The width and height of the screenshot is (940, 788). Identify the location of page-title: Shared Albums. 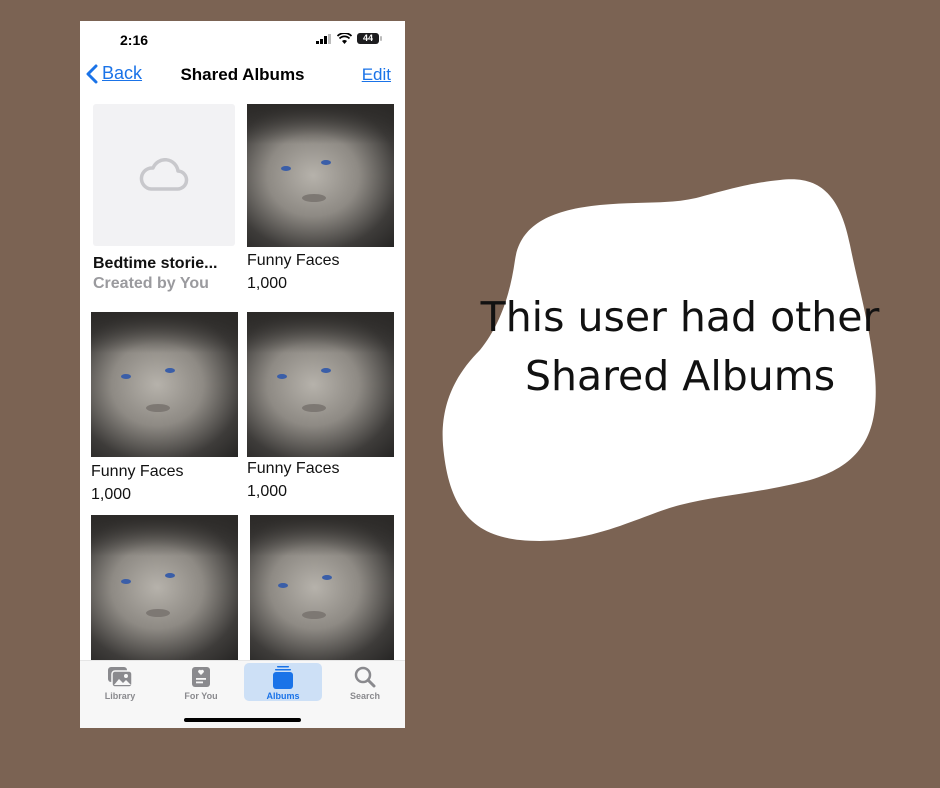
(242, 74).